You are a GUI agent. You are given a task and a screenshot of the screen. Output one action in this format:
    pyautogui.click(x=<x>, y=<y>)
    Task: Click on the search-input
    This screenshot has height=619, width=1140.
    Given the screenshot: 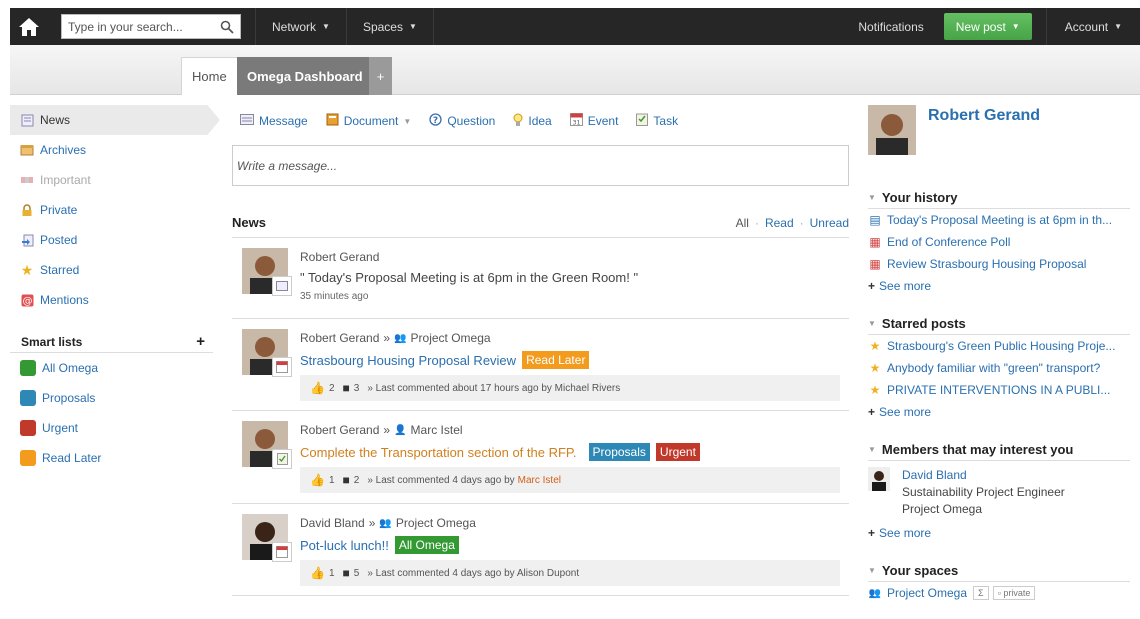 What is the action you would take?
    pyautogui.click(x=138, y=26)
    